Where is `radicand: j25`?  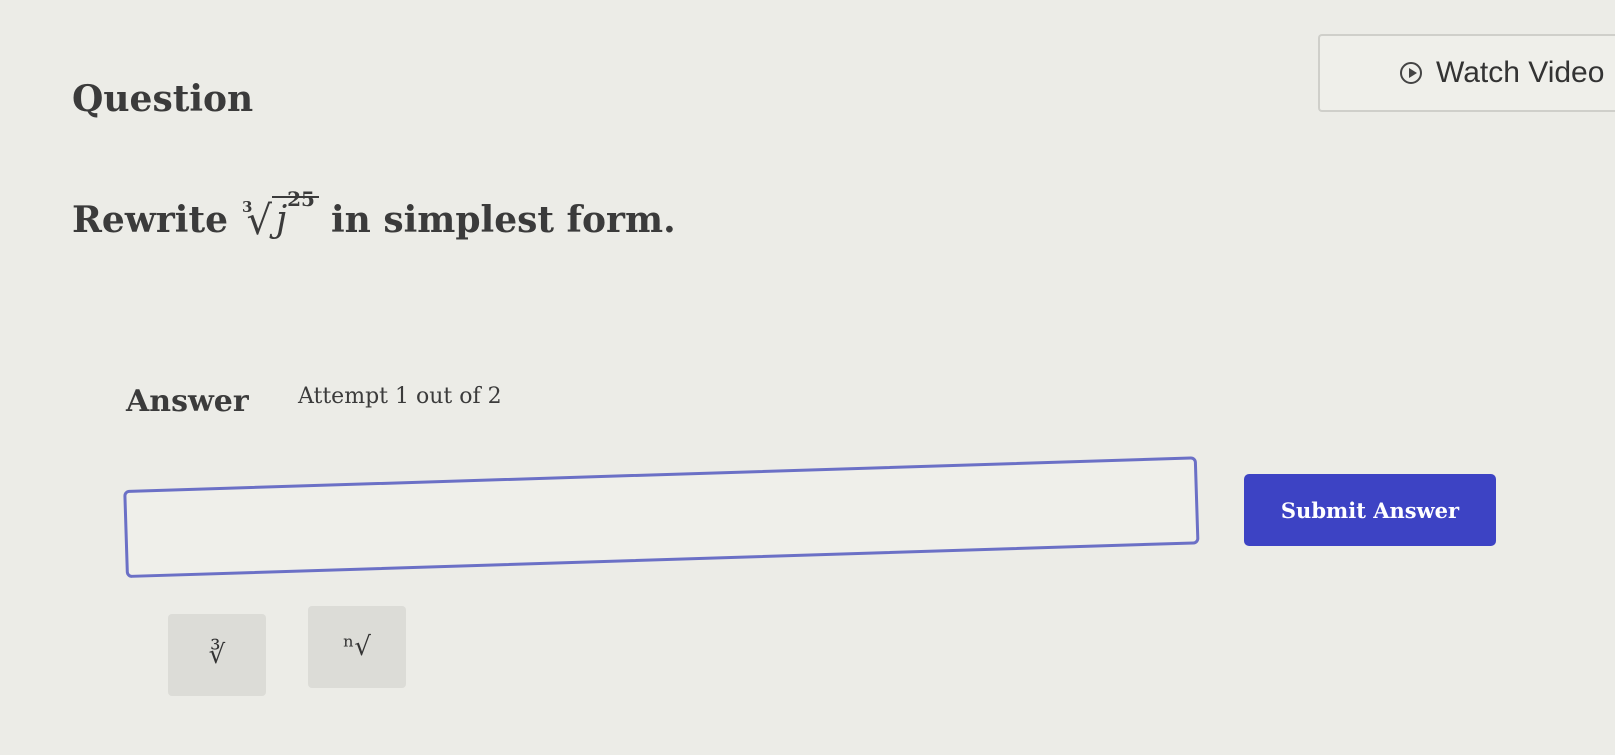 radicand: j25 is located at coordinates (295, 214).